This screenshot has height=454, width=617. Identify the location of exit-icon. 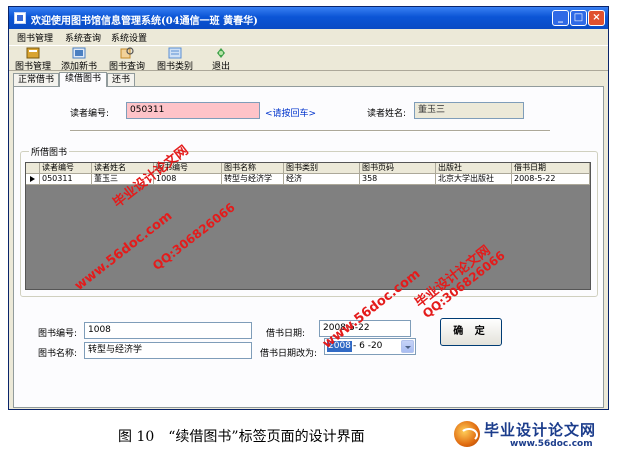
(221, 53).